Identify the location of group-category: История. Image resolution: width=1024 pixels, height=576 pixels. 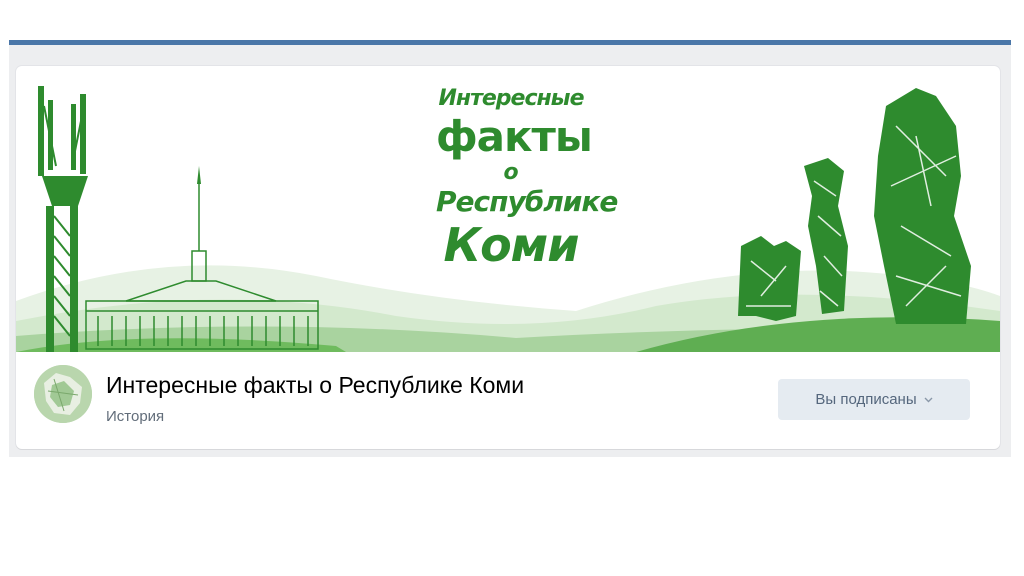
(135, 416).